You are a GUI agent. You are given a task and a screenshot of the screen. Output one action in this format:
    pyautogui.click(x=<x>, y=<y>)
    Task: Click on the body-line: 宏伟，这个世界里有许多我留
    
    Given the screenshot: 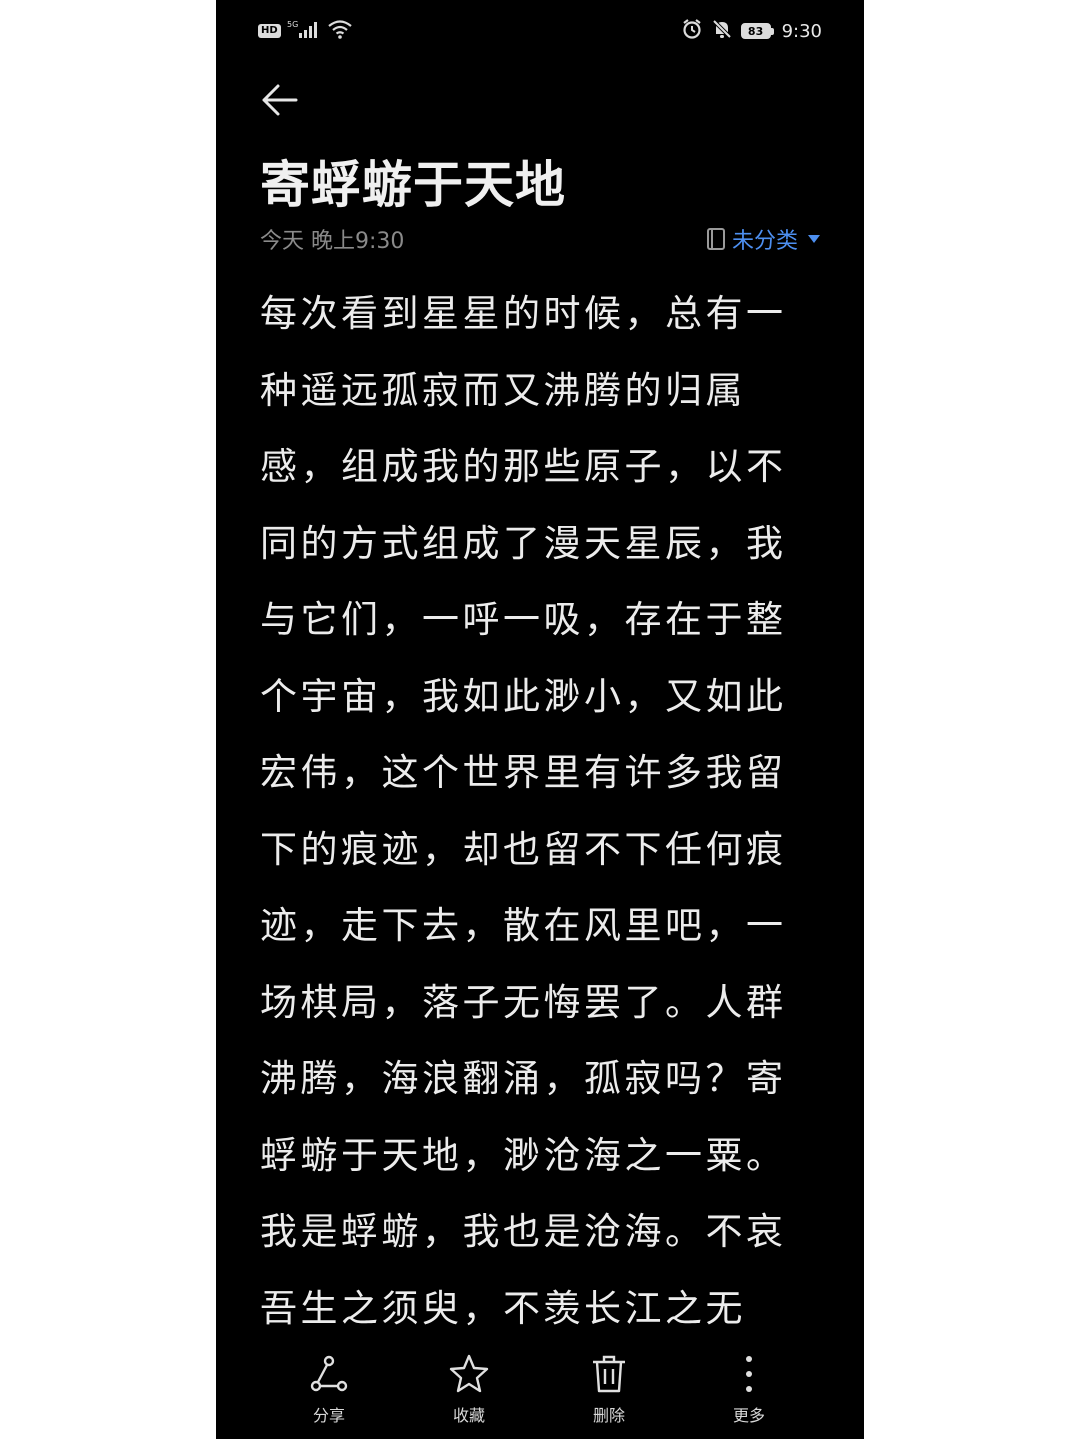 What is the action you would take?
    pyautogui.click(x=523, y=772)
    